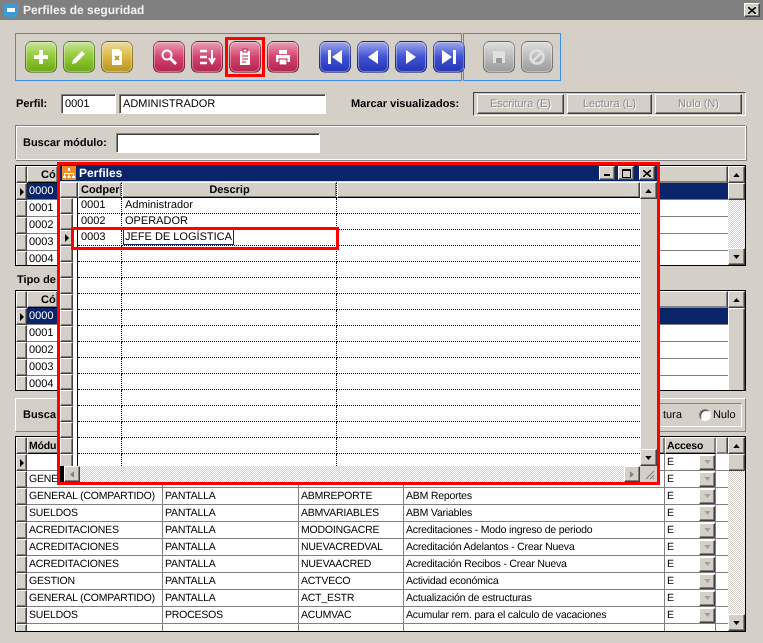 The image size is (763, 643). I want to click on search-button, so click(169, 57).